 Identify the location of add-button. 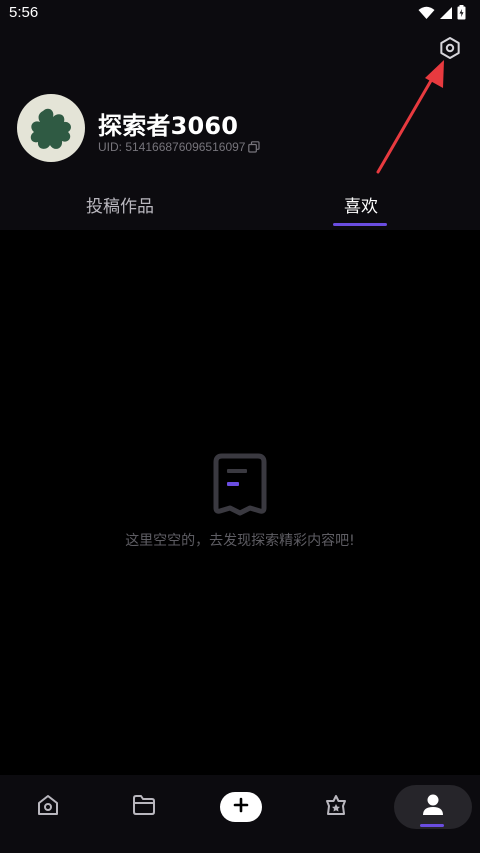
(241, 807).